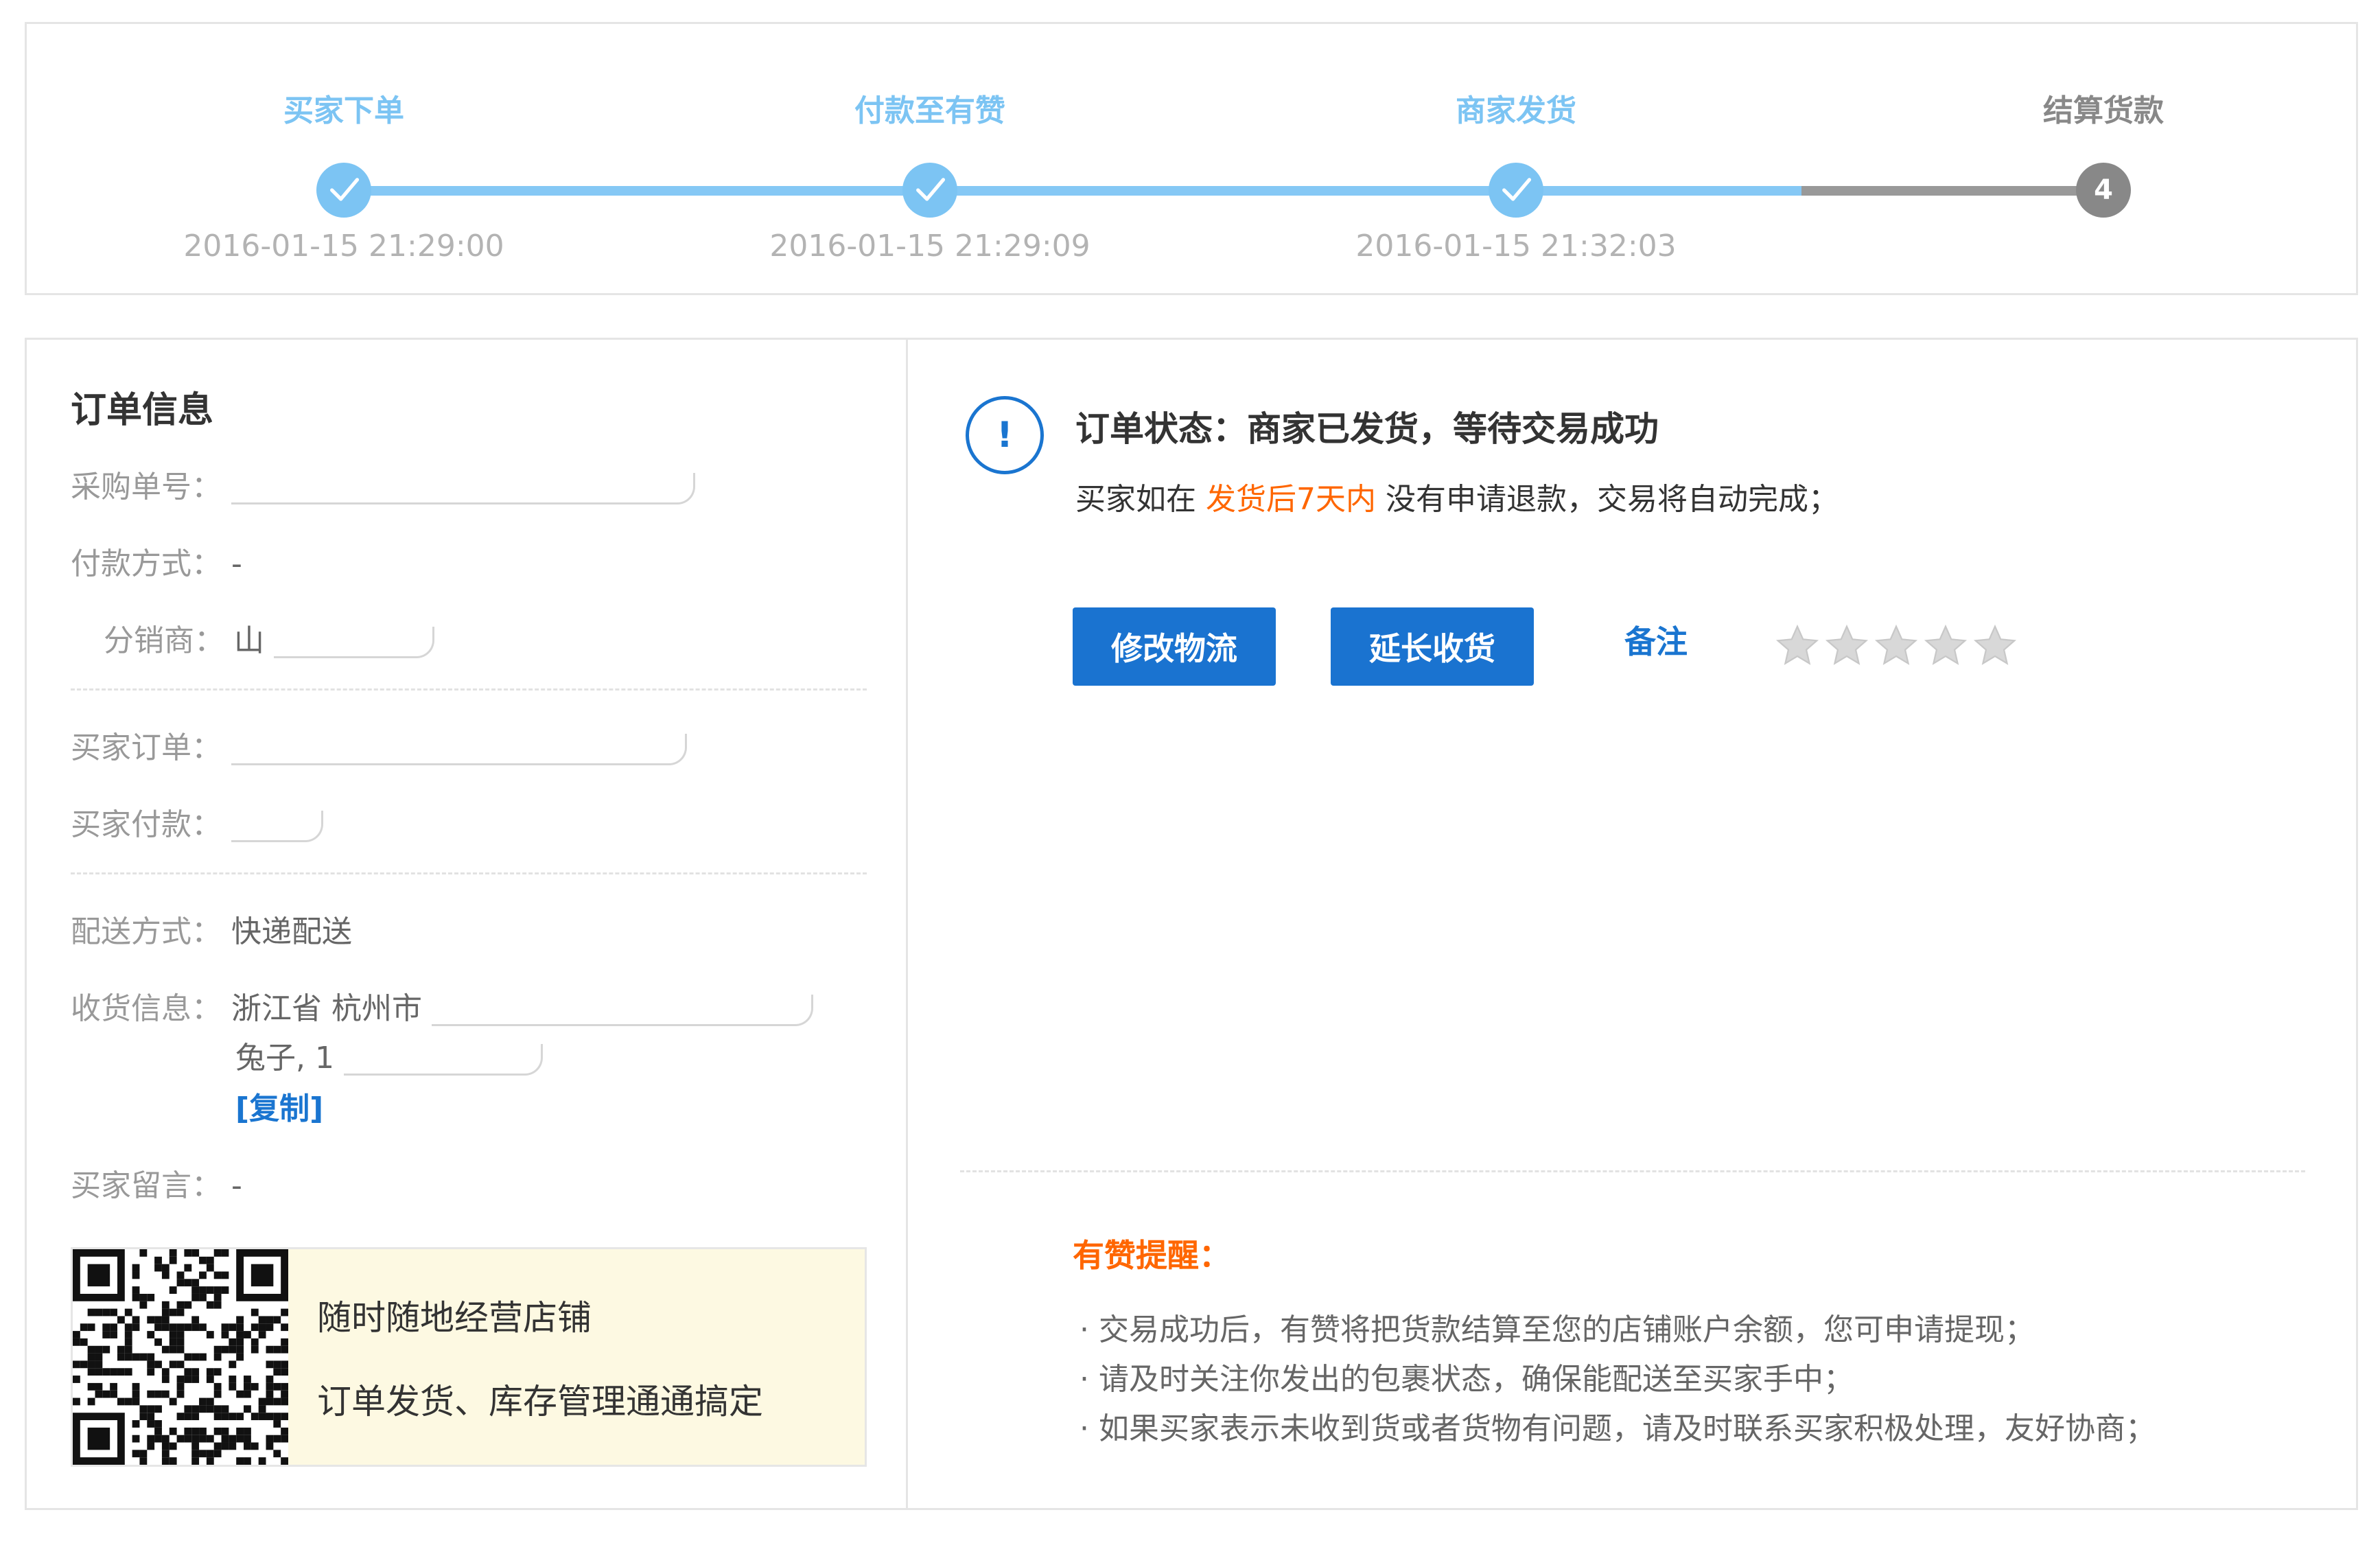 The width and height of the screenshot is (2380, 1543). What do you see at coordinates (284, 1059) in the screenshot?
I see `receiver-name: 兔子, 1` at bounding box center [284, 1059].